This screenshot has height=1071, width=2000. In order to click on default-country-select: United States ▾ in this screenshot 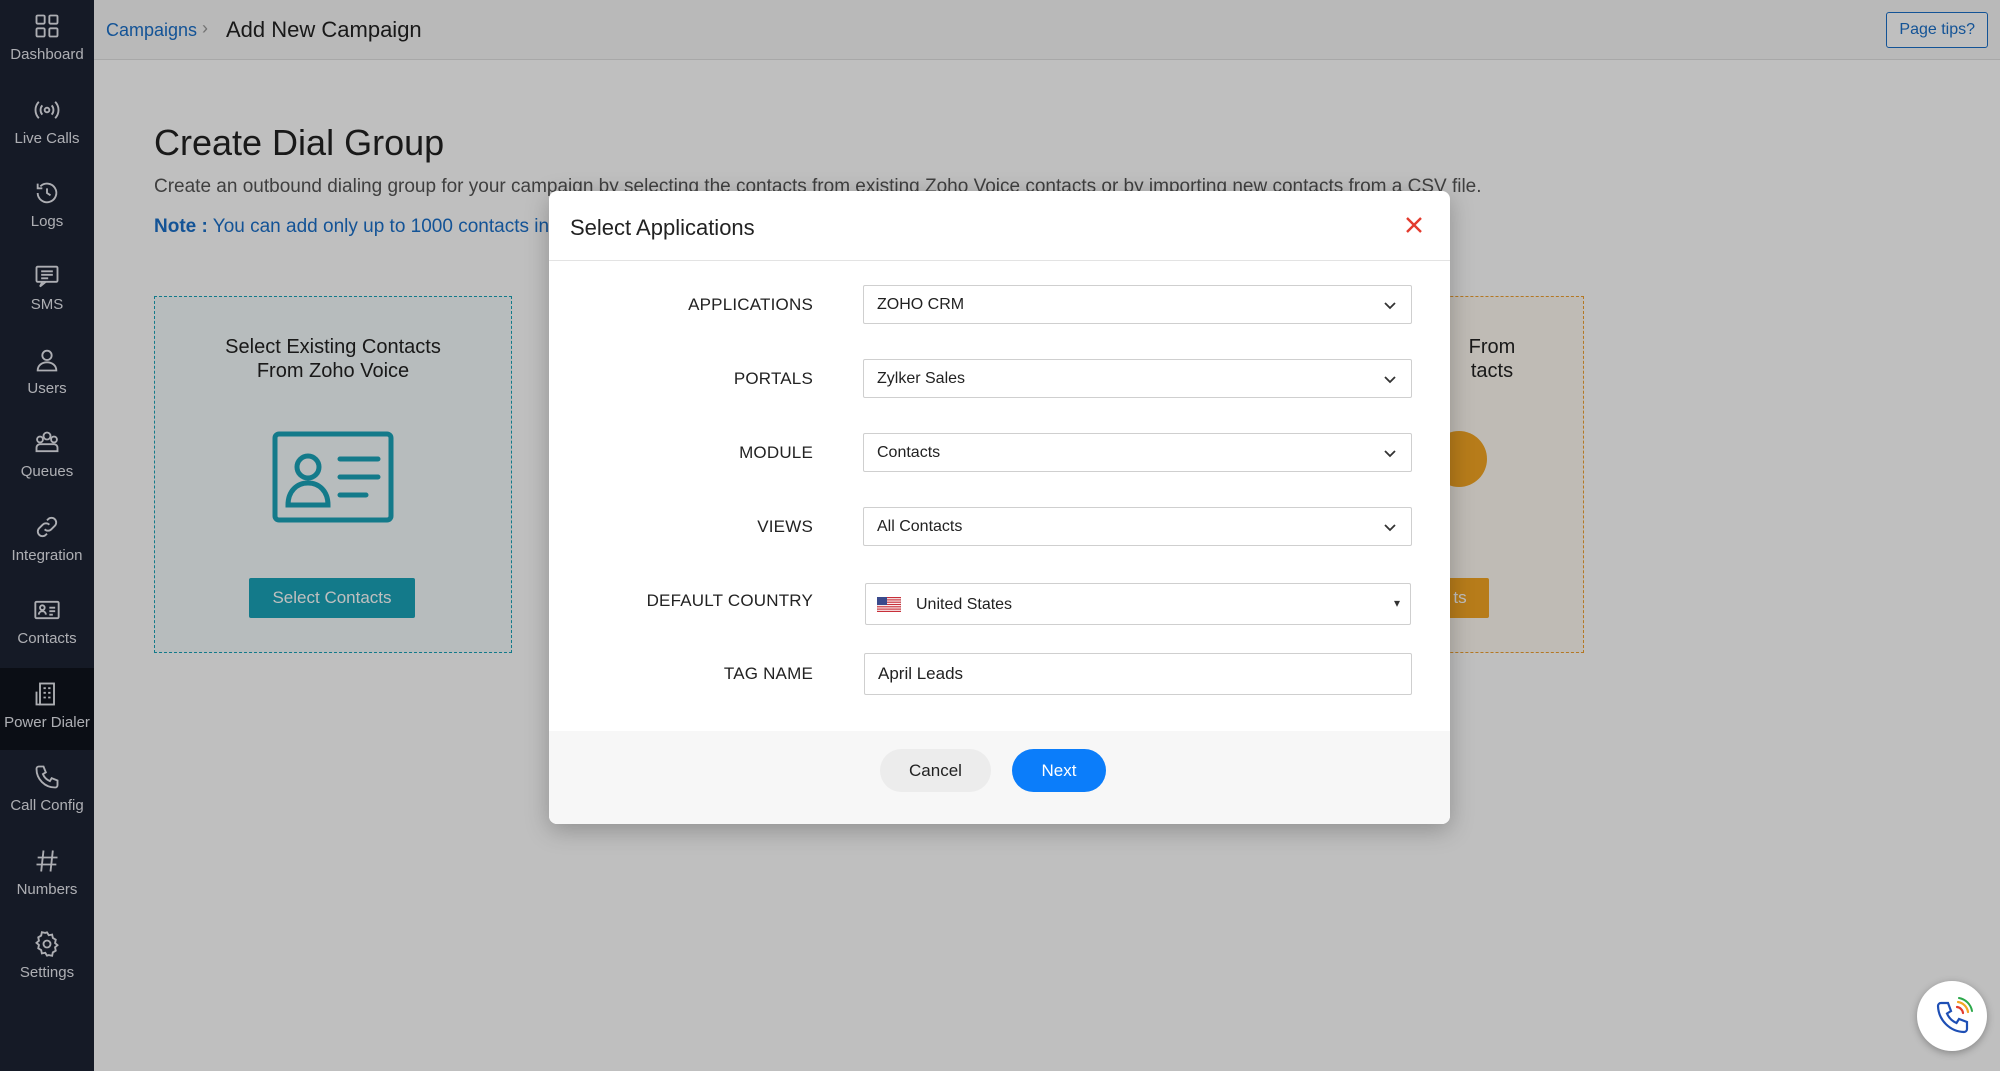, I will do `click(1138, 604)`.